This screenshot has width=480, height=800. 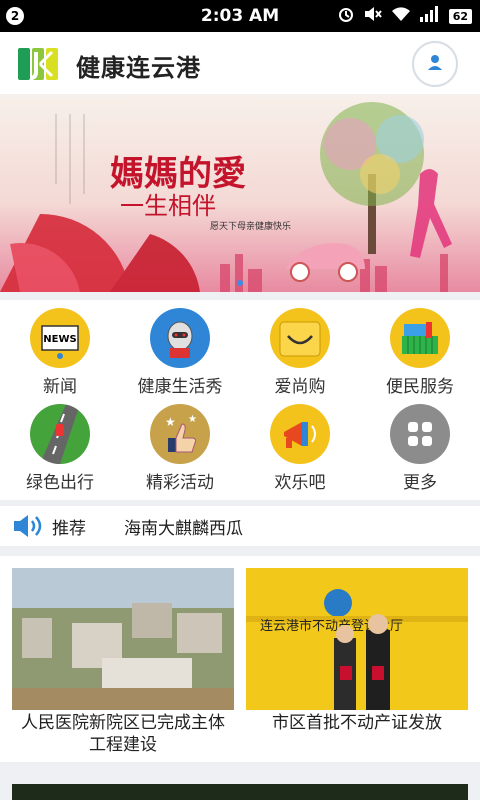 What do you see at coordinates (69, 529) in the screenshot?
I see `recommend-label: 推荐` at bounding box center [69, 529].